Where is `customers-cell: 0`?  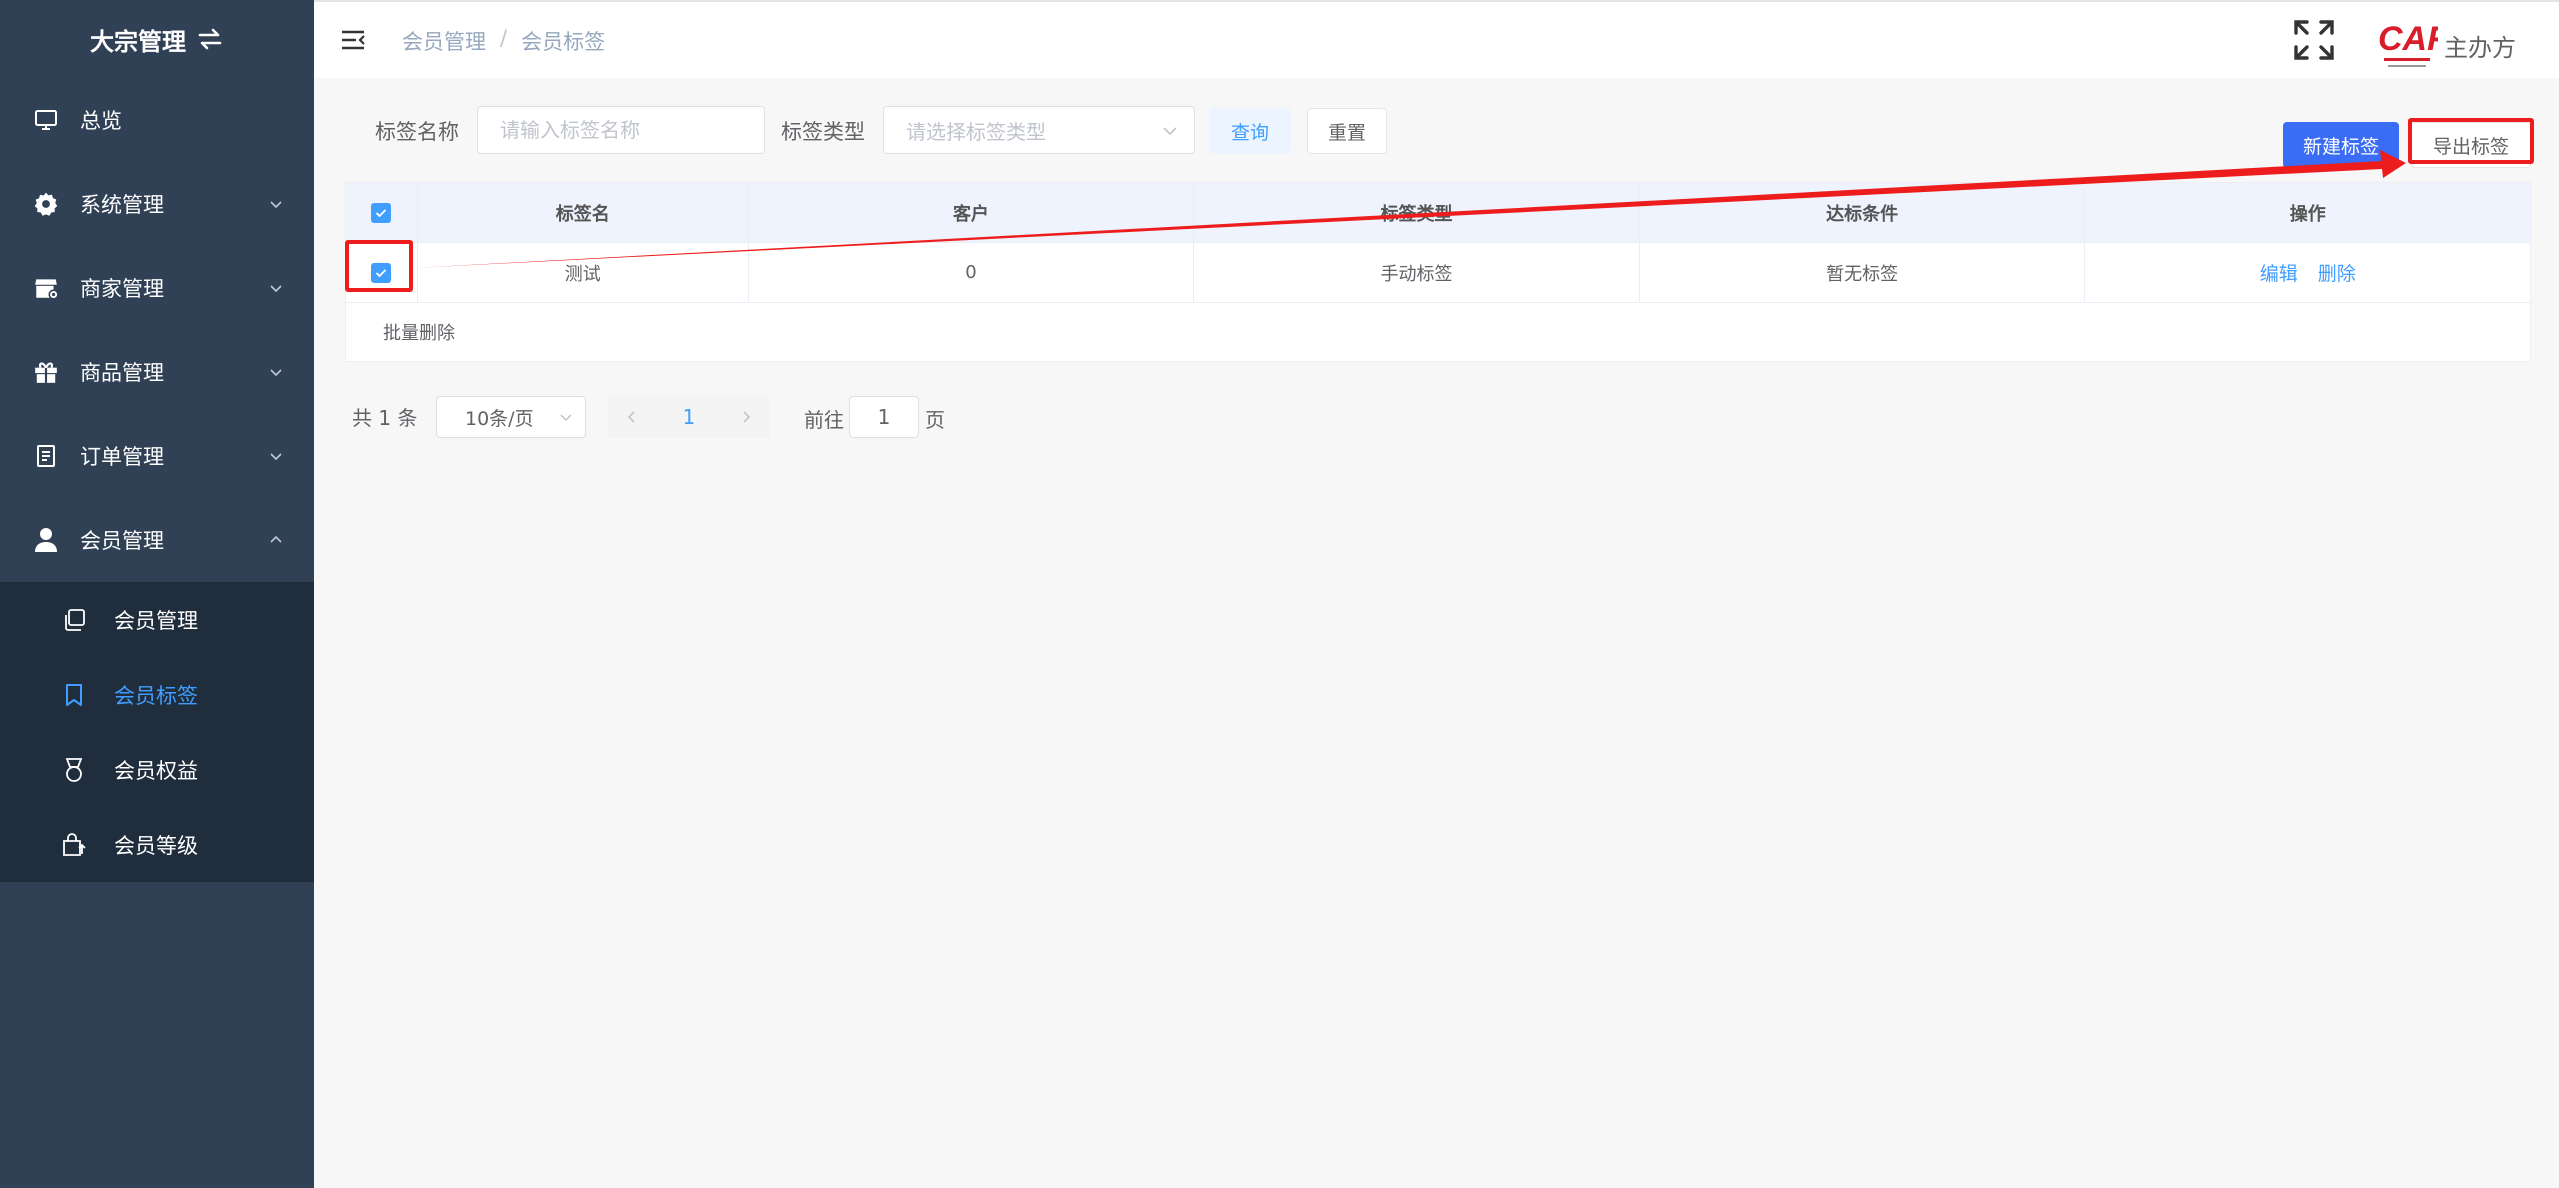
customers-cell: 0 is located at coordinates (972, 272).